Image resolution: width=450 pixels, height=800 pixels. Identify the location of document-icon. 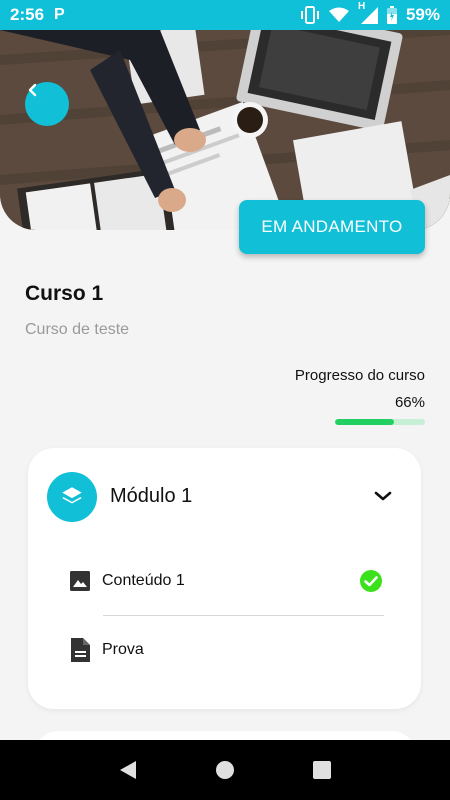
(80, 650).